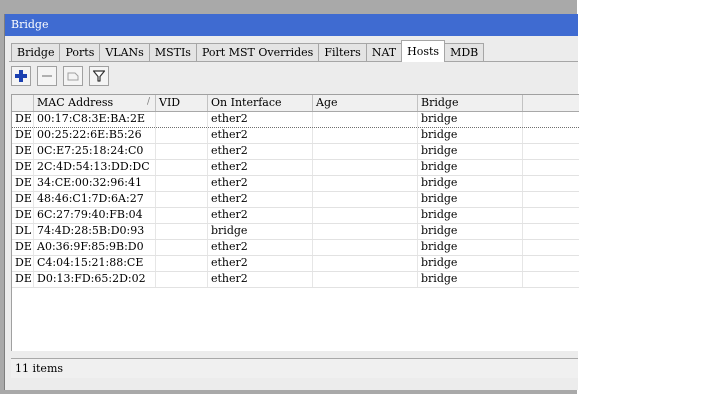  What do you see at coordinates (47, 76) in the screenshot?
I see `remove-button` at bounding box center [47, 76].